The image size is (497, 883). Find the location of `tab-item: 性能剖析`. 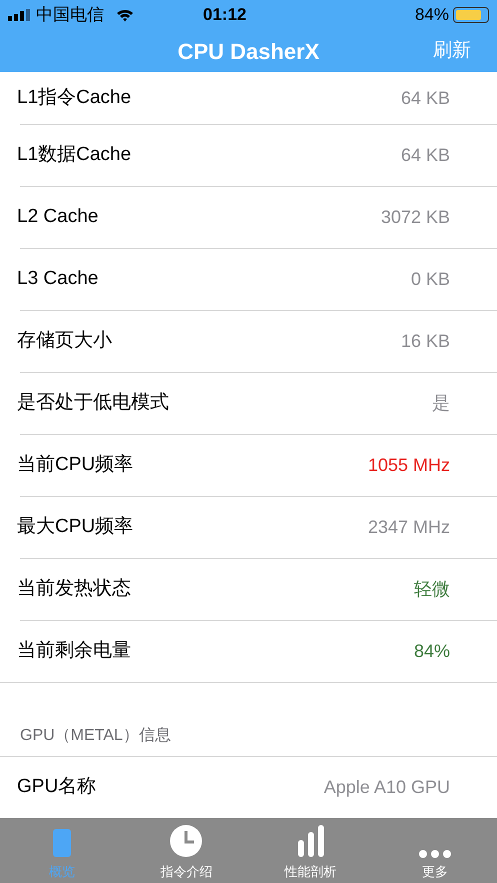

tab-item: 性能剖析 is located at coordinates (310, 850).